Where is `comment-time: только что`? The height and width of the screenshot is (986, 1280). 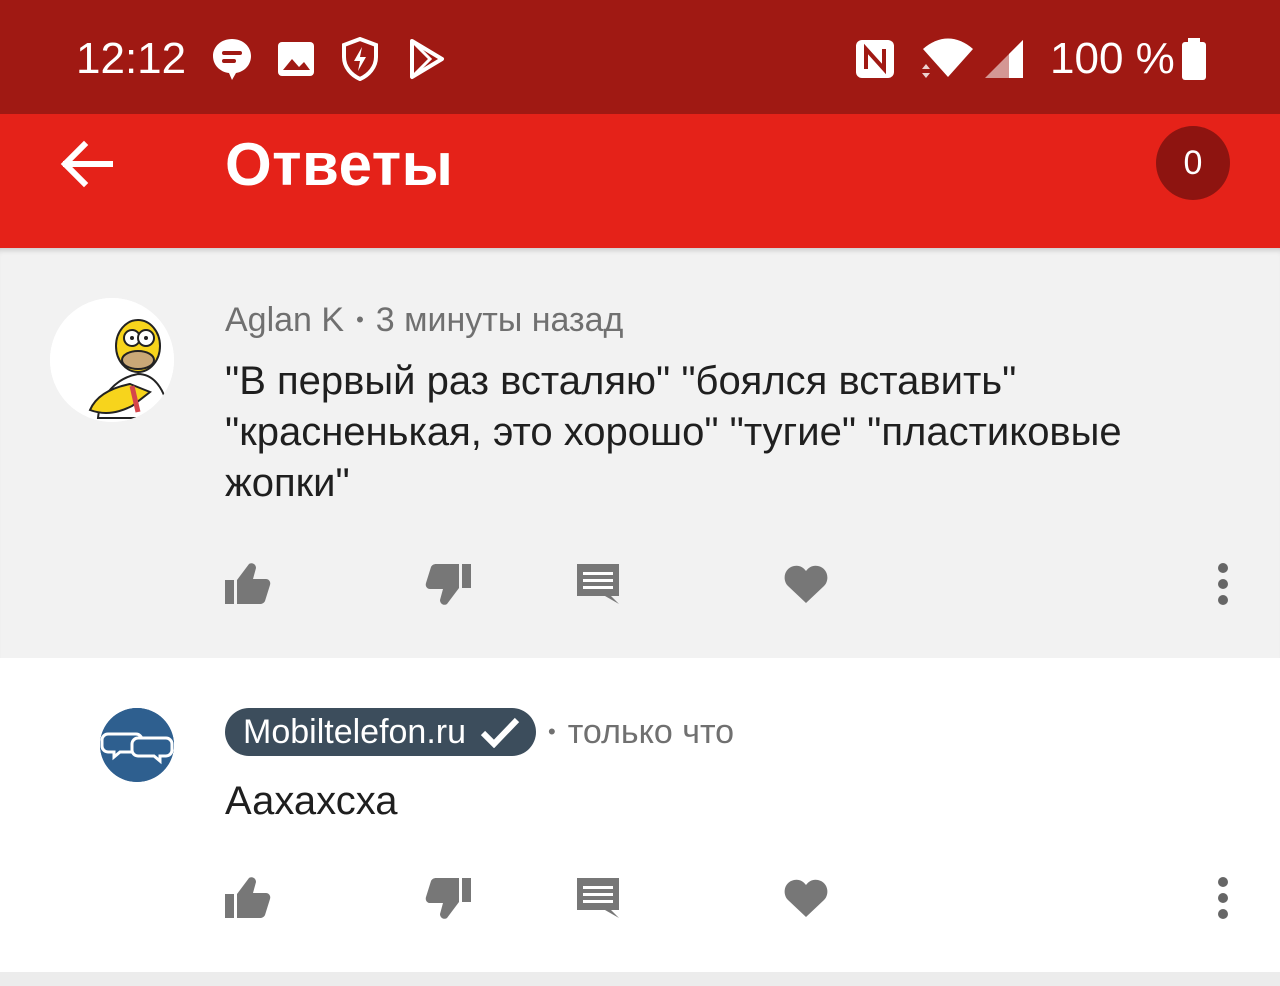
comment-time: только что is located at coordinates (651, 732).